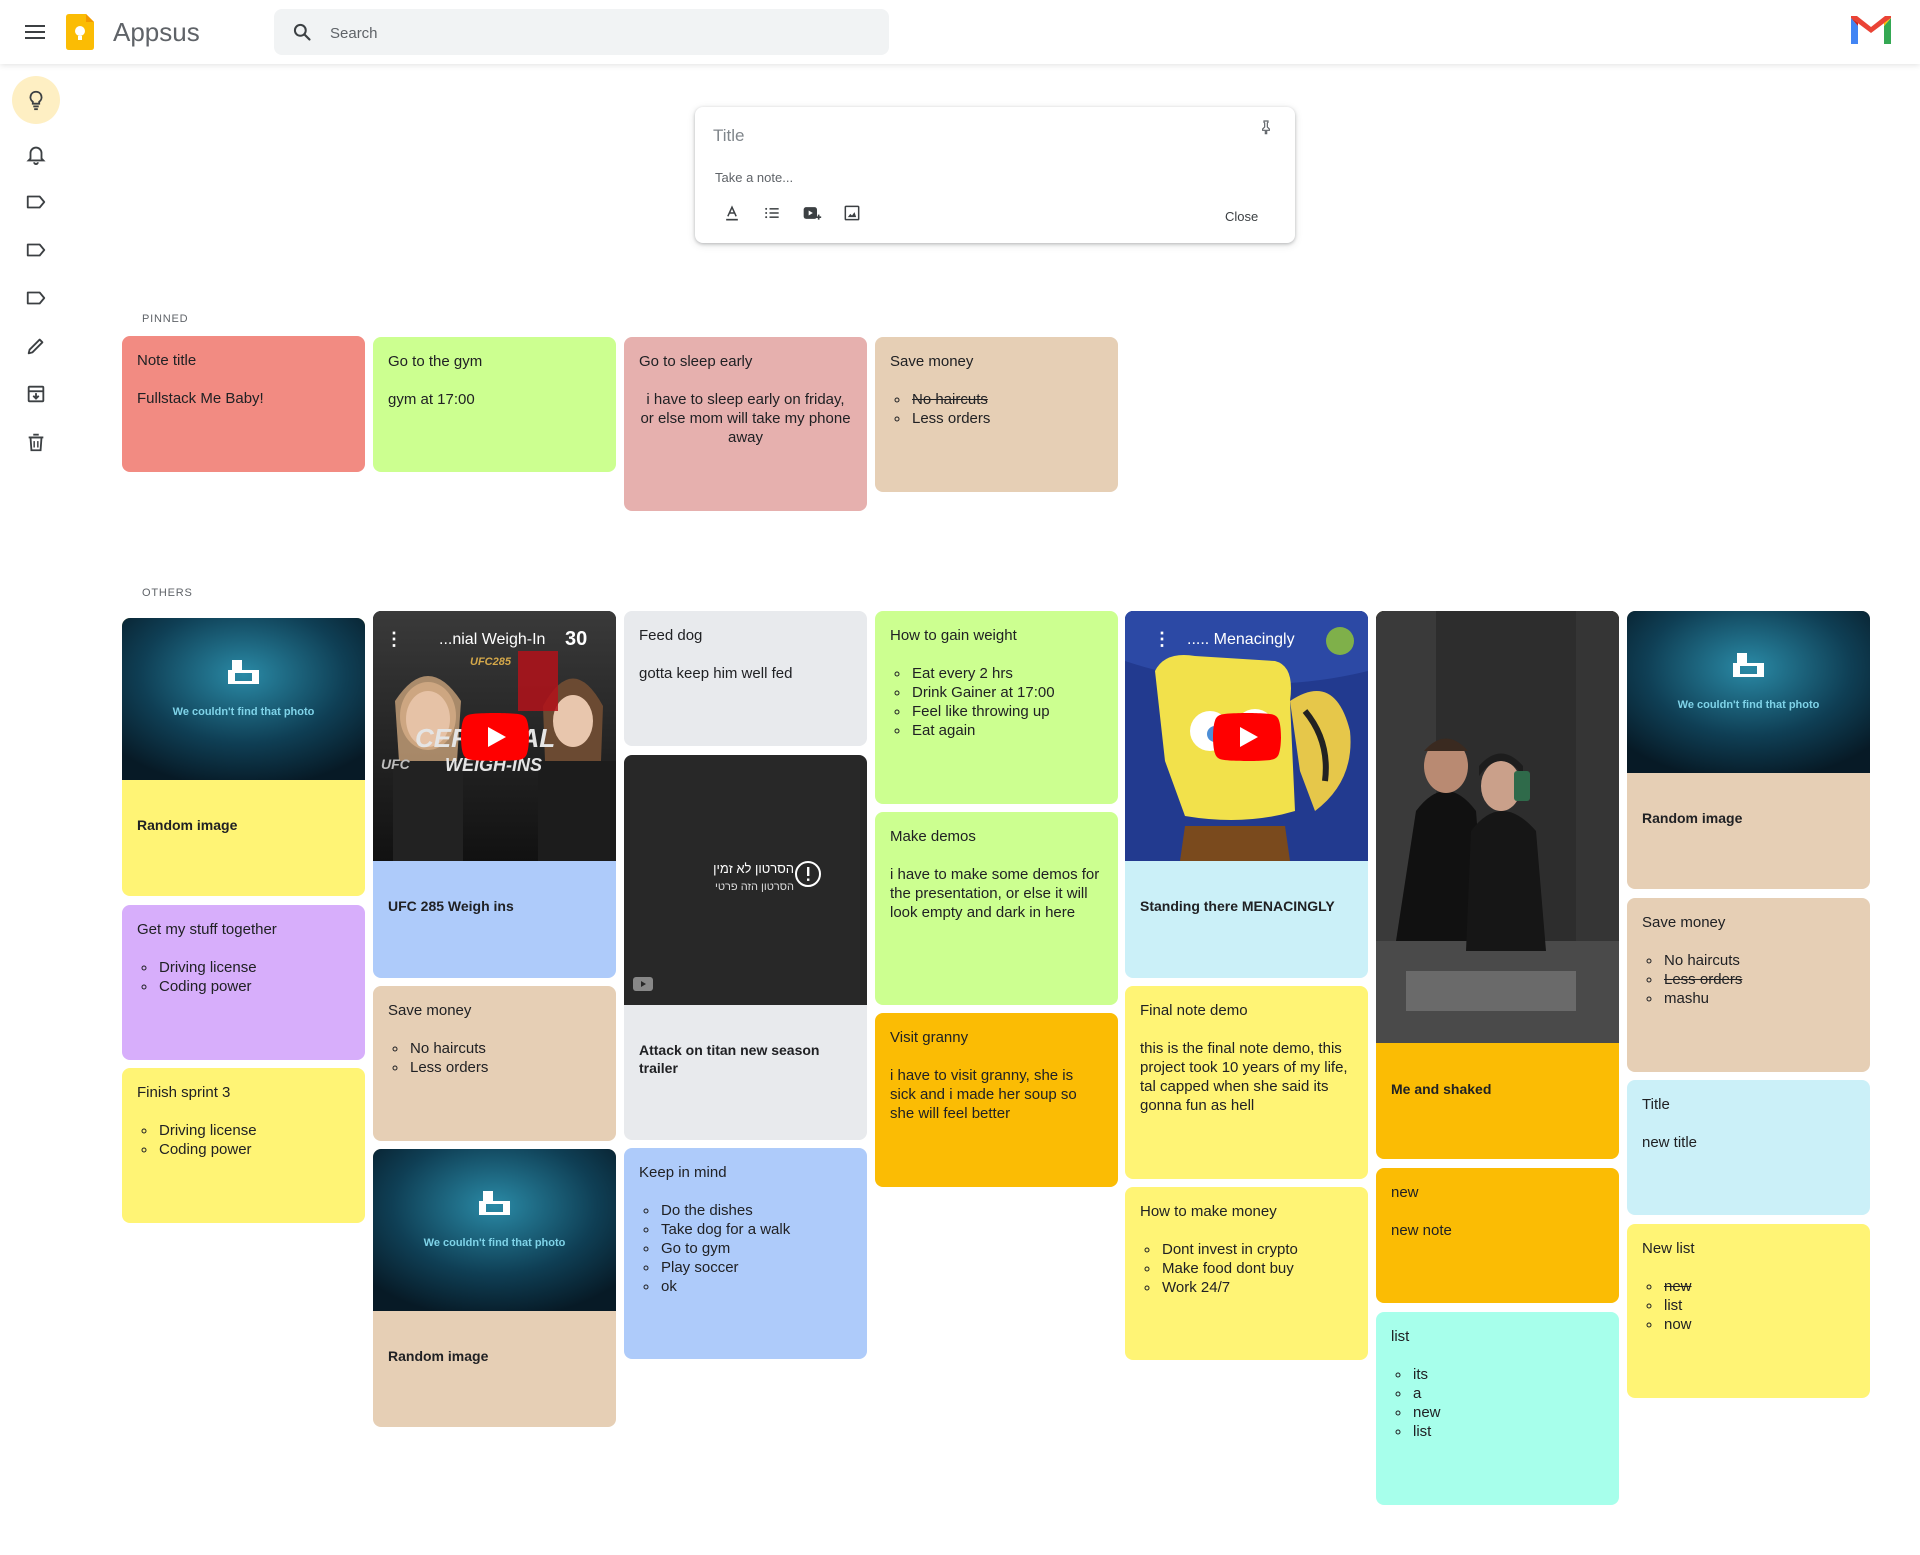 This screenshot has width=1920, height=1555. Describe the element at coordinates (1748, 1147) in the screenshot. I see `note-card: Title new title` at that location.